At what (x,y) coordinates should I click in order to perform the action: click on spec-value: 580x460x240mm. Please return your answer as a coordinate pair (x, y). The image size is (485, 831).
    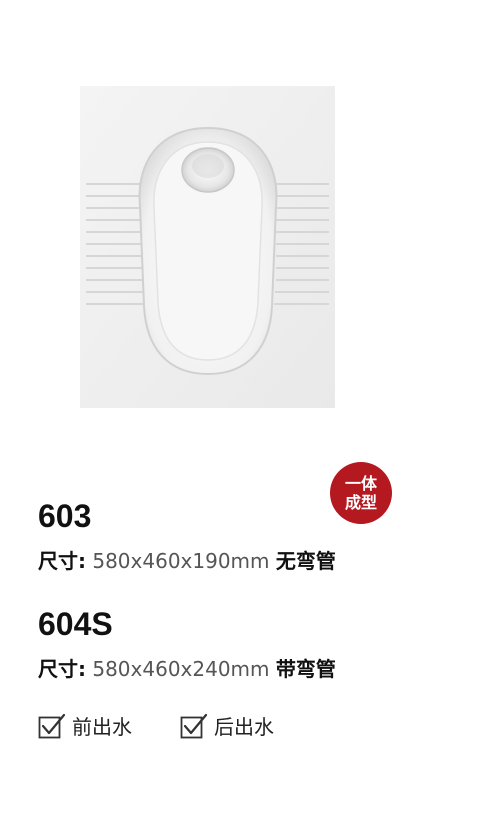
    Looking at the image, I should click on (181, 669).